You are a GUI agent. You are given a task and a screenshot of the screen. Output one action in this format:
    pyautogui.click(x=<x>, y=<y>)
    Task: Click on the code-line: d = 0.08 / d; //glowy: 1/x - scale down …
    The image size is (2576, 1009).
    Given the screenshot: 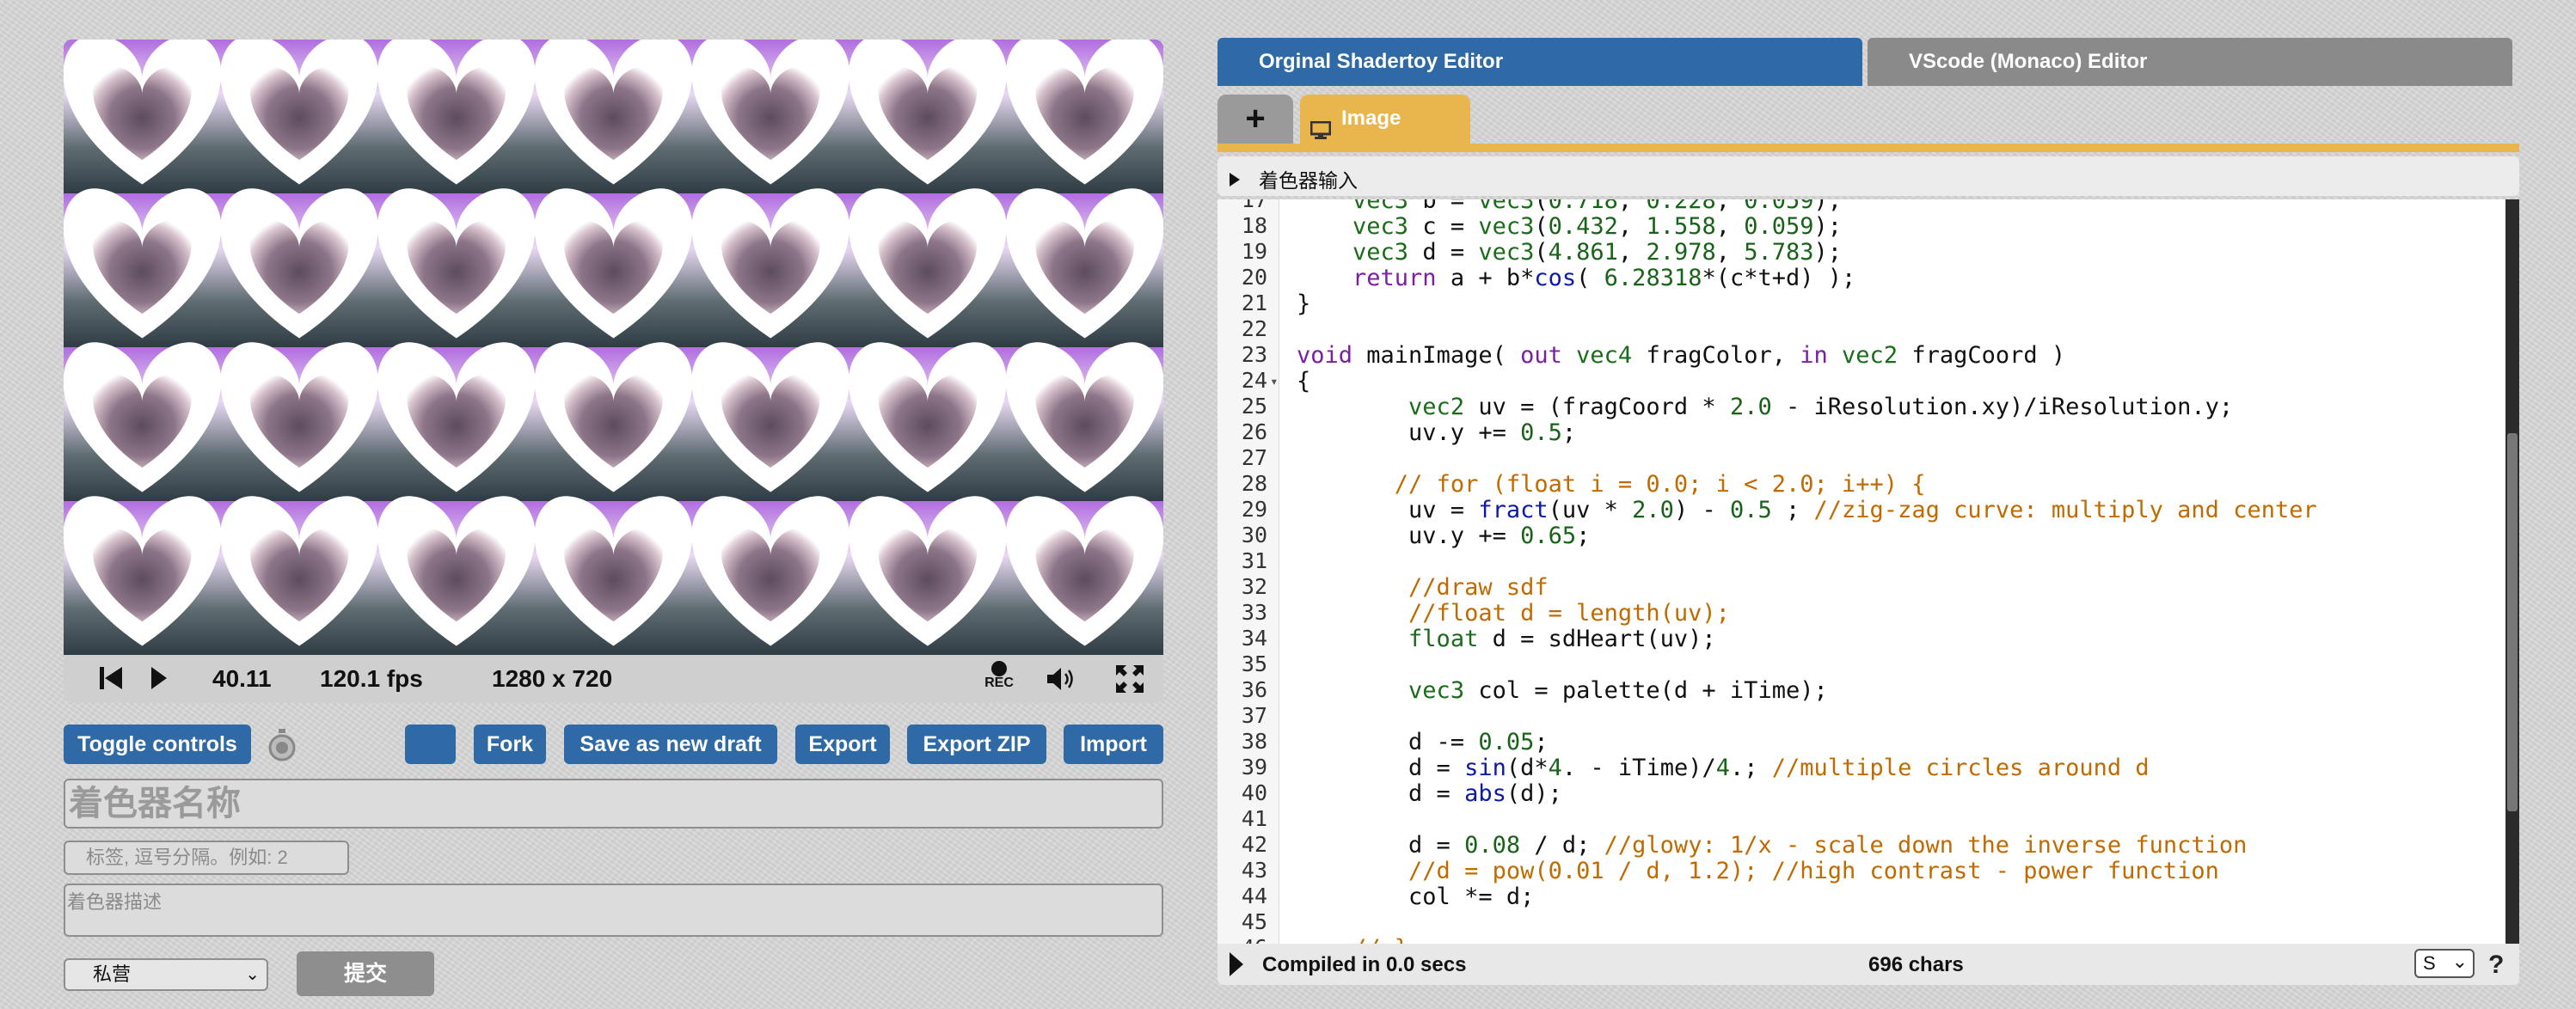 What is the action you would take?
    pyautogui.click(x=1773, y=845)
    